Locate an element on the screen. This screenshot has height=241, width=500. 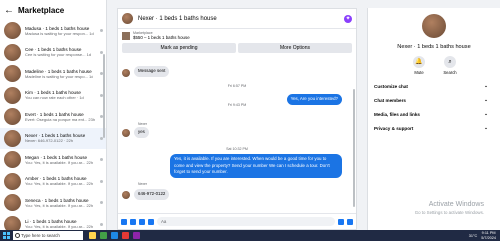
thread-preview: You can now rate each other · 1d is located at coordinates (54, 98).